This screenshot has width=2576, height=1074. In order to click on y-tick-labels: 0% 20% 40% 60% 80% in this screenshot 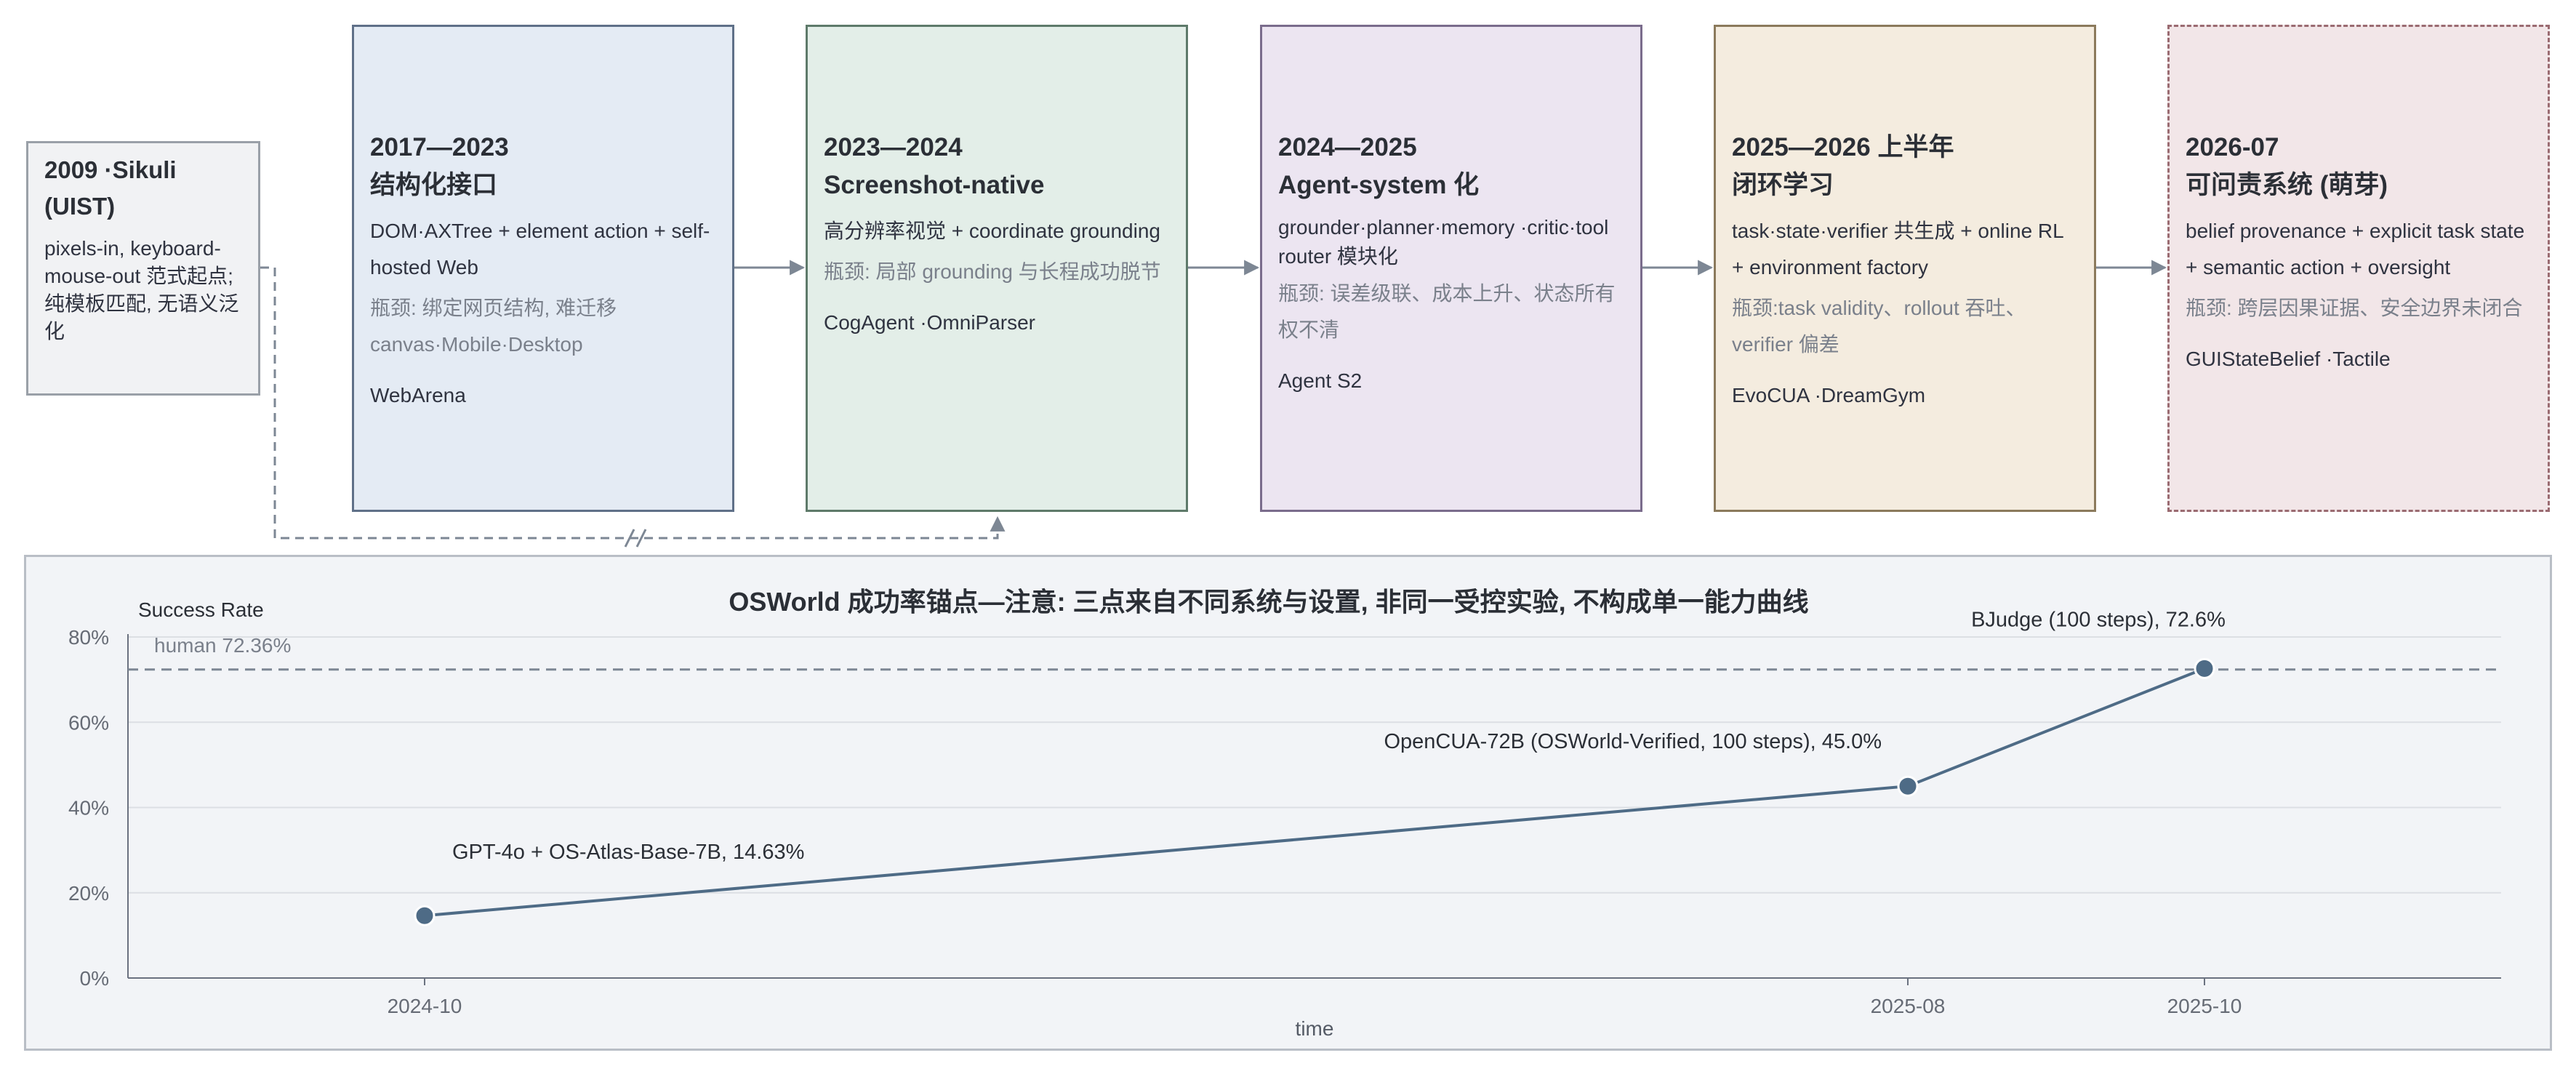, I will do `click(88, 808)`.